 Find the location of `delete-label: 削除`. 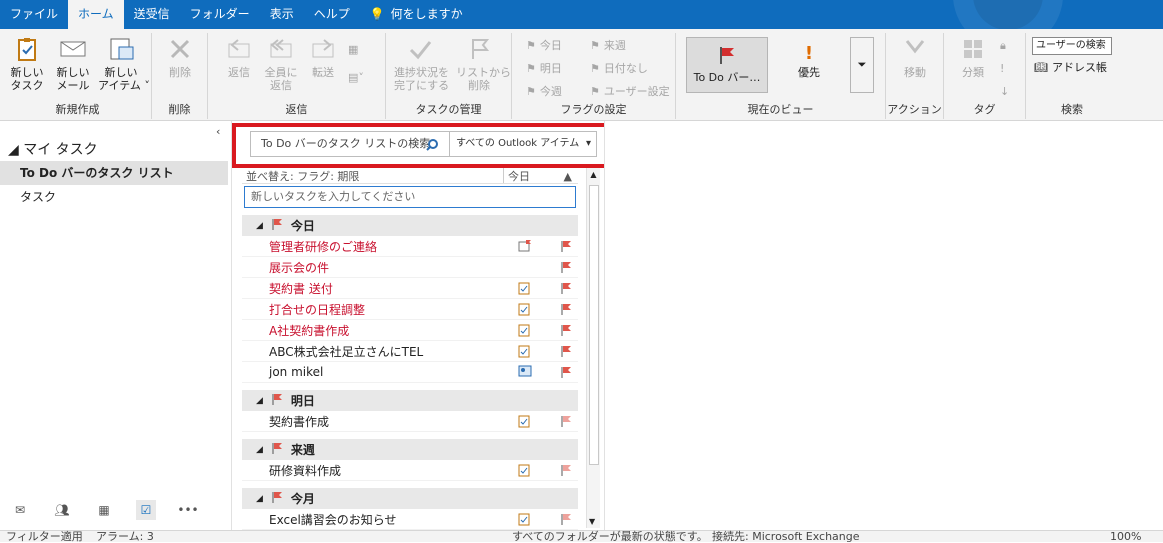

delete-label: 削除 is located at coordinates (180, 72).